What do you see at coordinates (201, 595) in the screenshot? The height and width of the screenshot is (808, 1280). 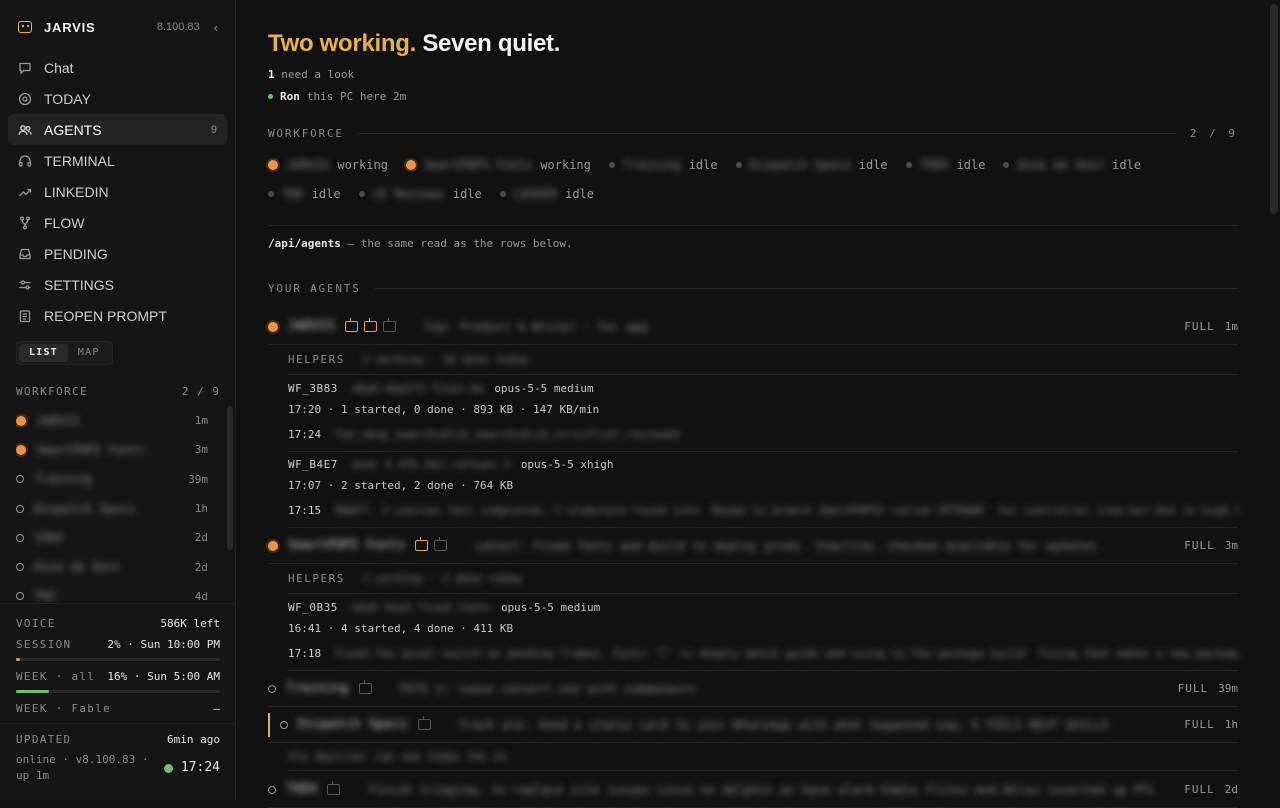 I see `agent-time: 4d` at bounding box center [201, 595].